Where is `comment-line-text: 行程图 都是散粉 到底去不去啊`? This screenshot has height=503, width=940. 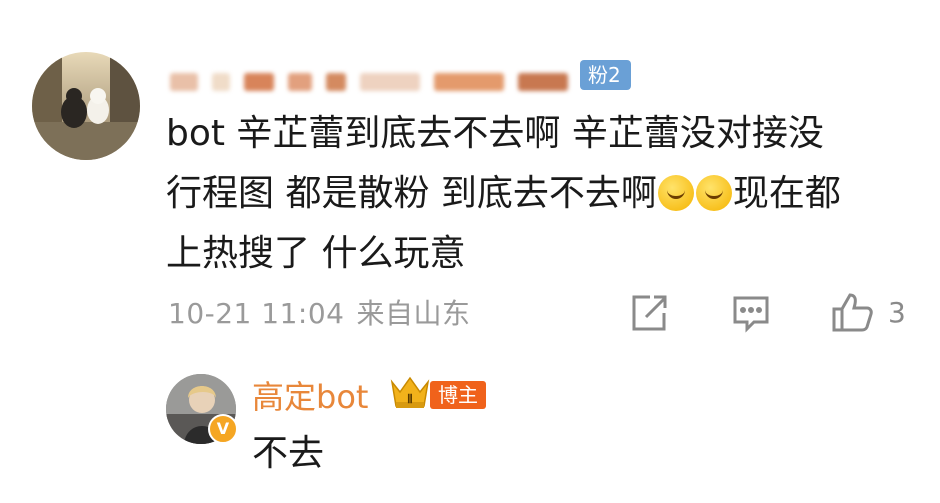
comment-line-text: 行程图 都是散粉 到底去不去啊 is located at coordinates (411, 193).